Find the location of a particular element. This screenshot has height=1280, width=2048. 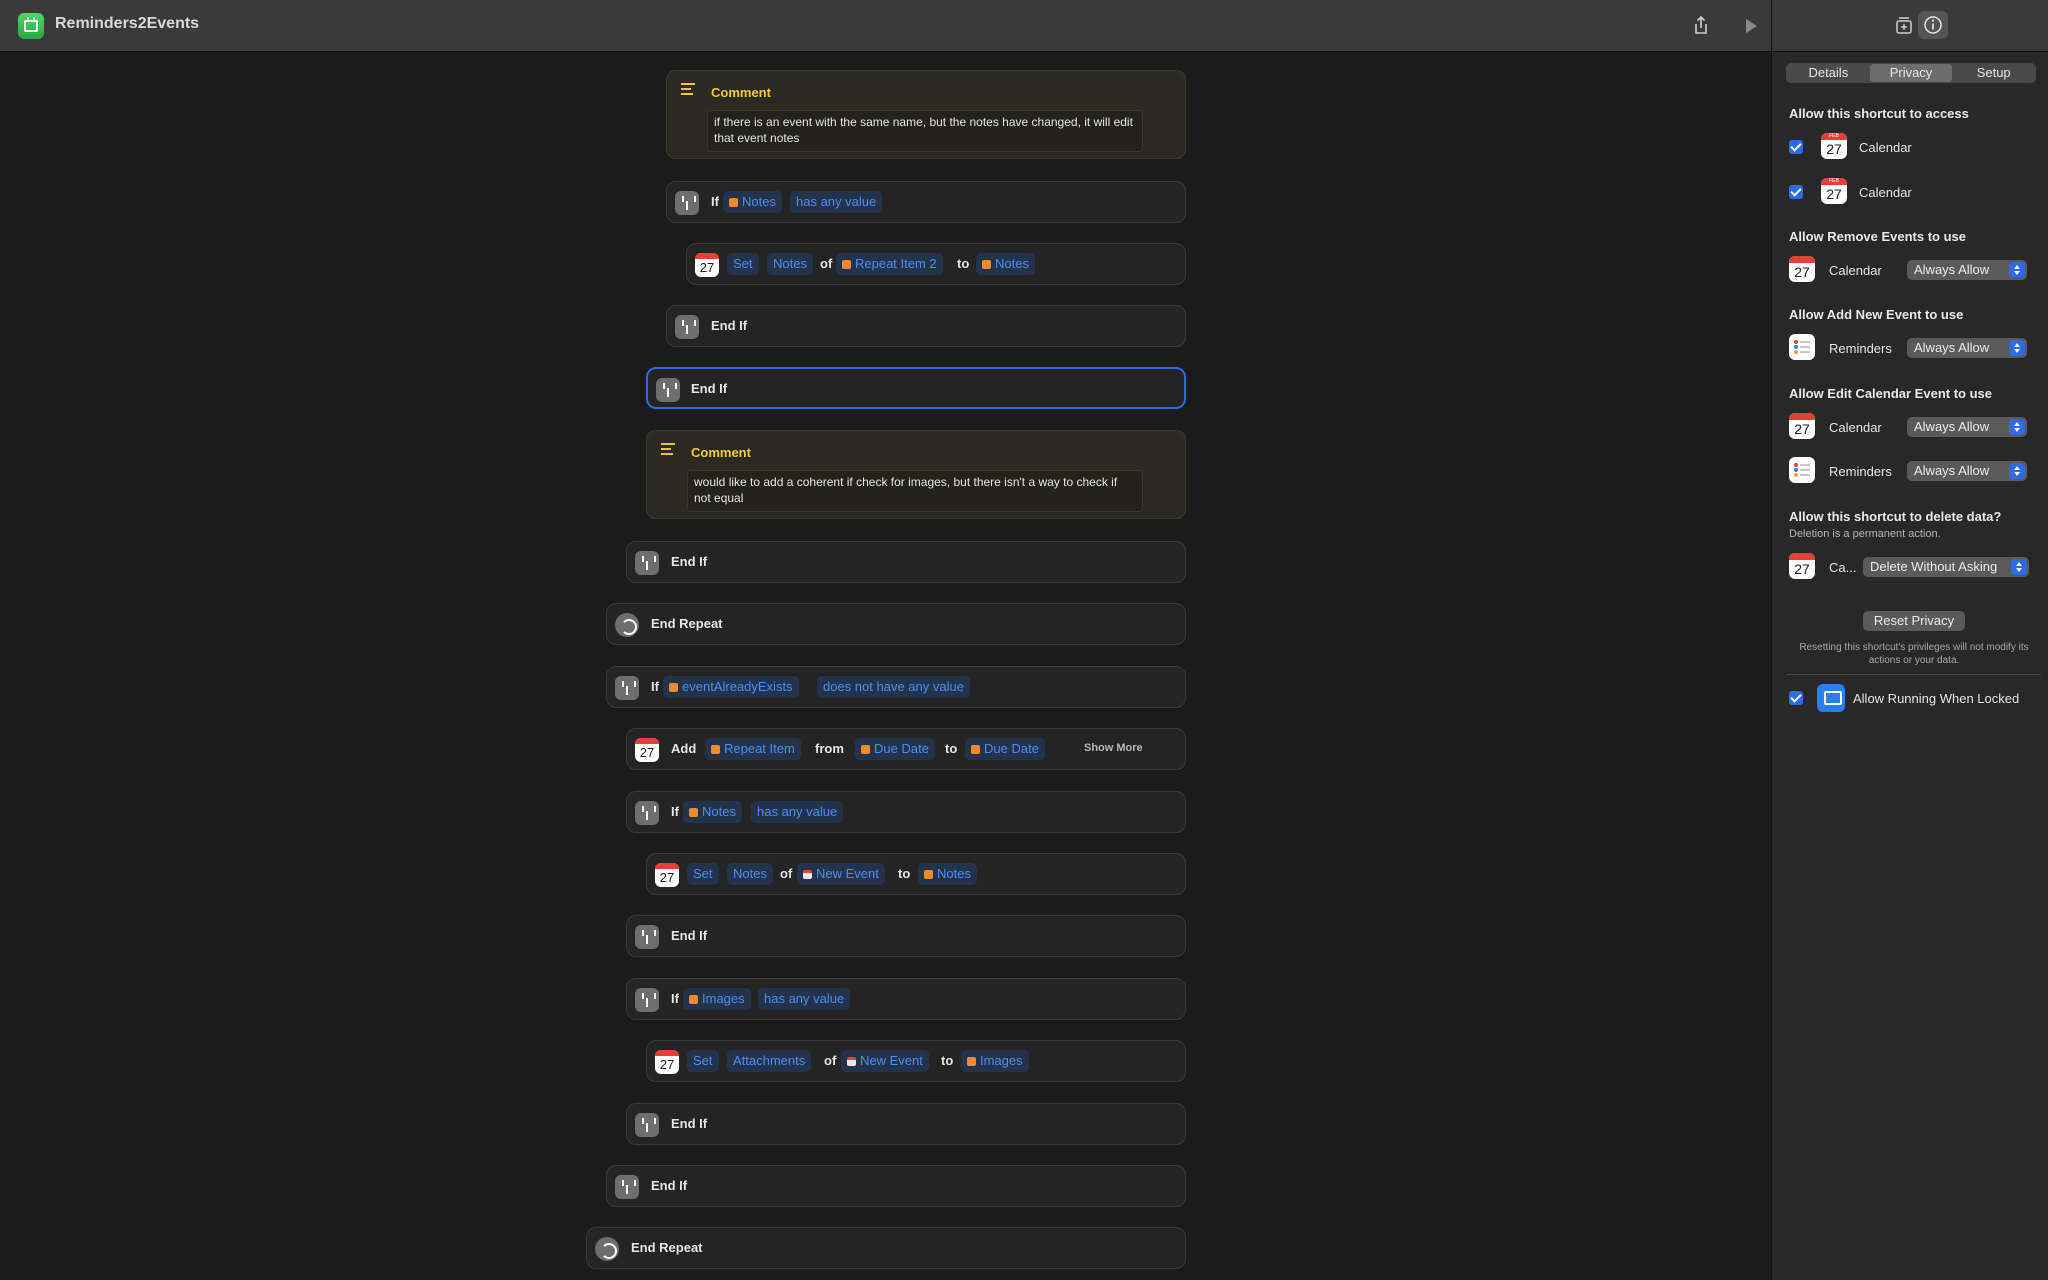

condition-does-not-have-any-value: does not have any value is located at coordinates (893, 687).